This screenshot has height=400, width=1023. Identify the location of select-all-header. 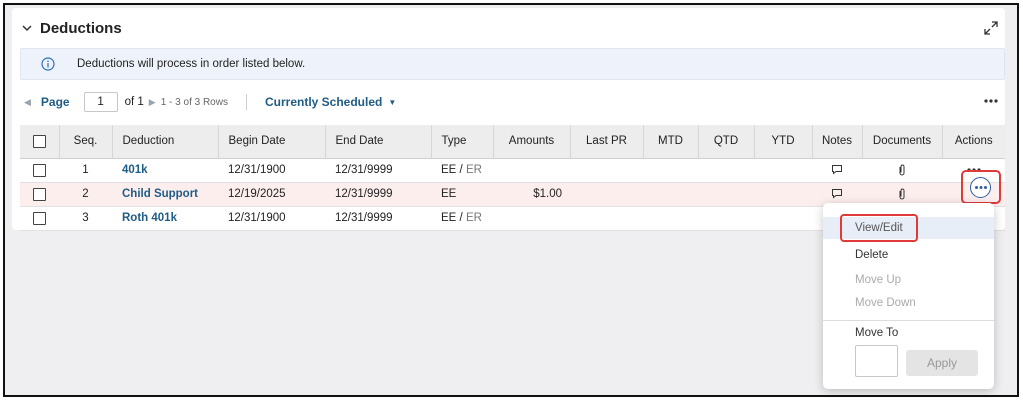
(40, 142).